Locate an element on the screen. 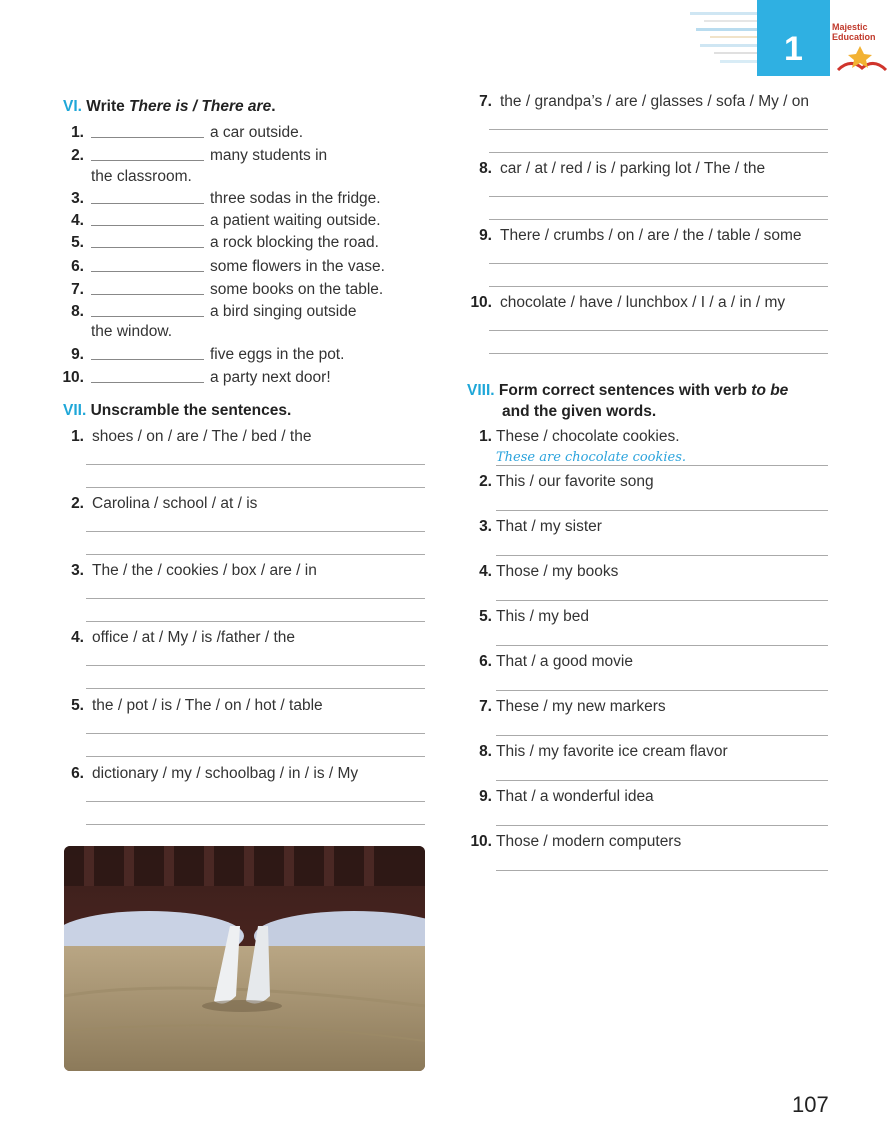 Image resolution: width=892 pixels, height=1147 pixels. book-logo-icon is located at coordinates (862, 59).